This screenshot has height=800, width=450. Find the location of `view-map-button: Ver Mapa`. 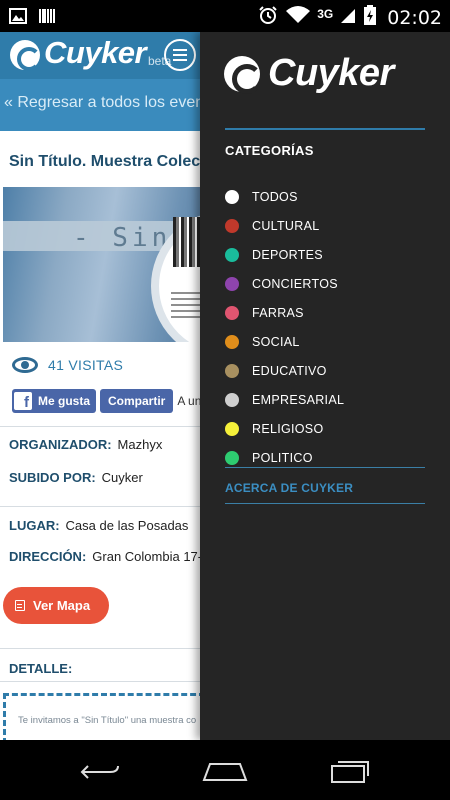

view-map-button: Ver Mapa is located at coordinates (56, 605).